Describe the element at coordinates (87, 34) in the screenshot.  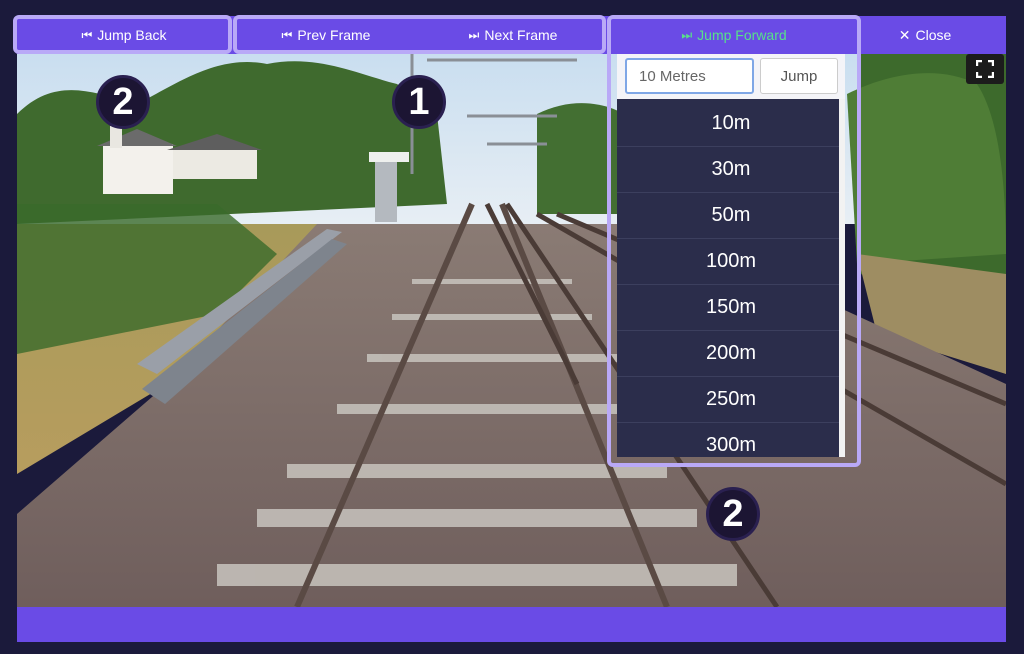
I see `skip-backward-icon: ⏮` at that location.